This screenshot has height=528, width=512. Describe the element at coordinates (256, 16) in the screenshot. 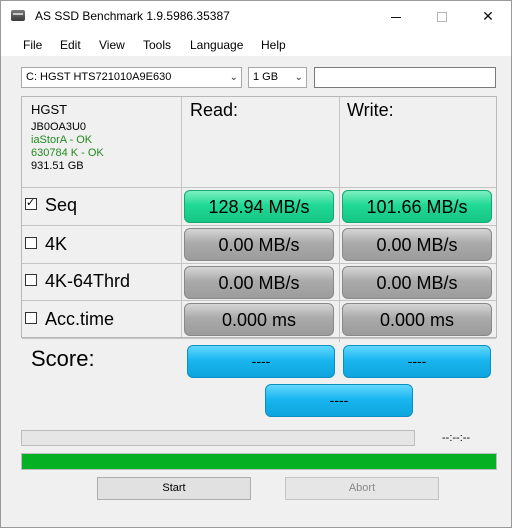

I see `title-bar: AS SSD Benchmark 1.9.5986.35387 ✕` at that location.